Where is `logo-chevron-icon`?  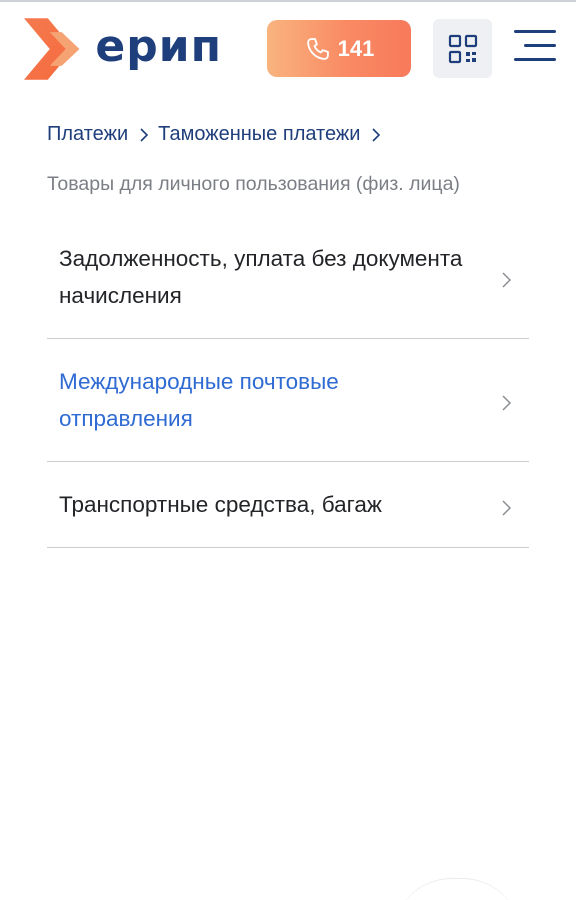
logo-chevron-icon is located at coordinates (51, 49).